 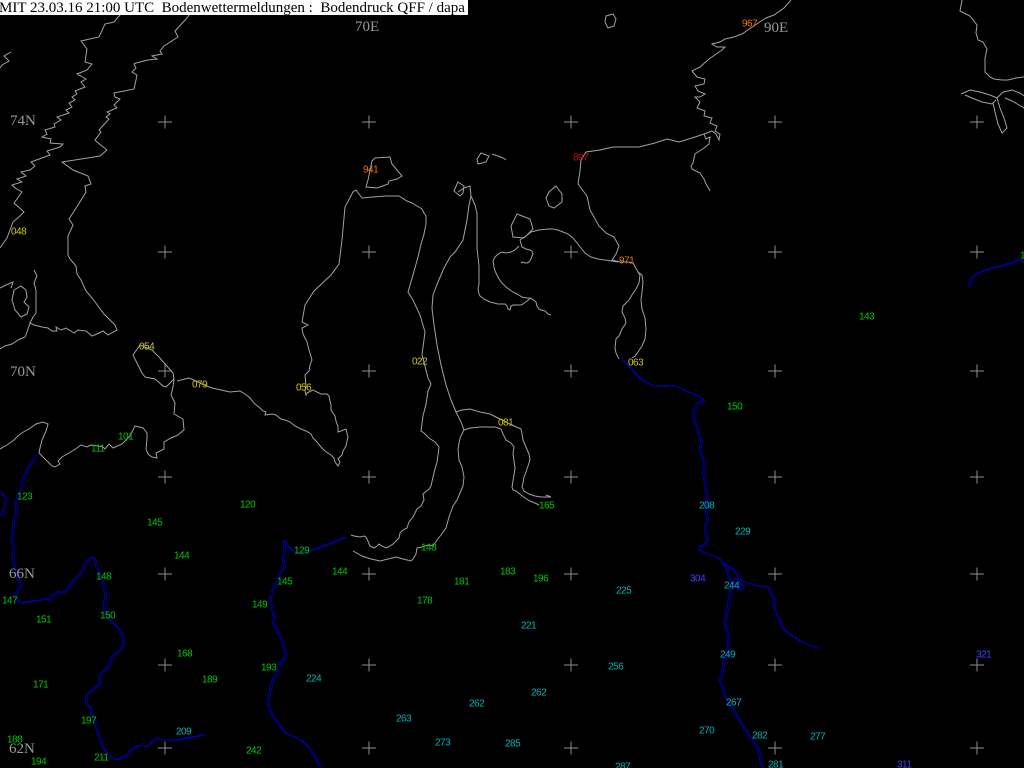 What do you see at coordinates (508, 572) in the screenshot?
I see `svg-text: 183` at bounding box center [508, 572].